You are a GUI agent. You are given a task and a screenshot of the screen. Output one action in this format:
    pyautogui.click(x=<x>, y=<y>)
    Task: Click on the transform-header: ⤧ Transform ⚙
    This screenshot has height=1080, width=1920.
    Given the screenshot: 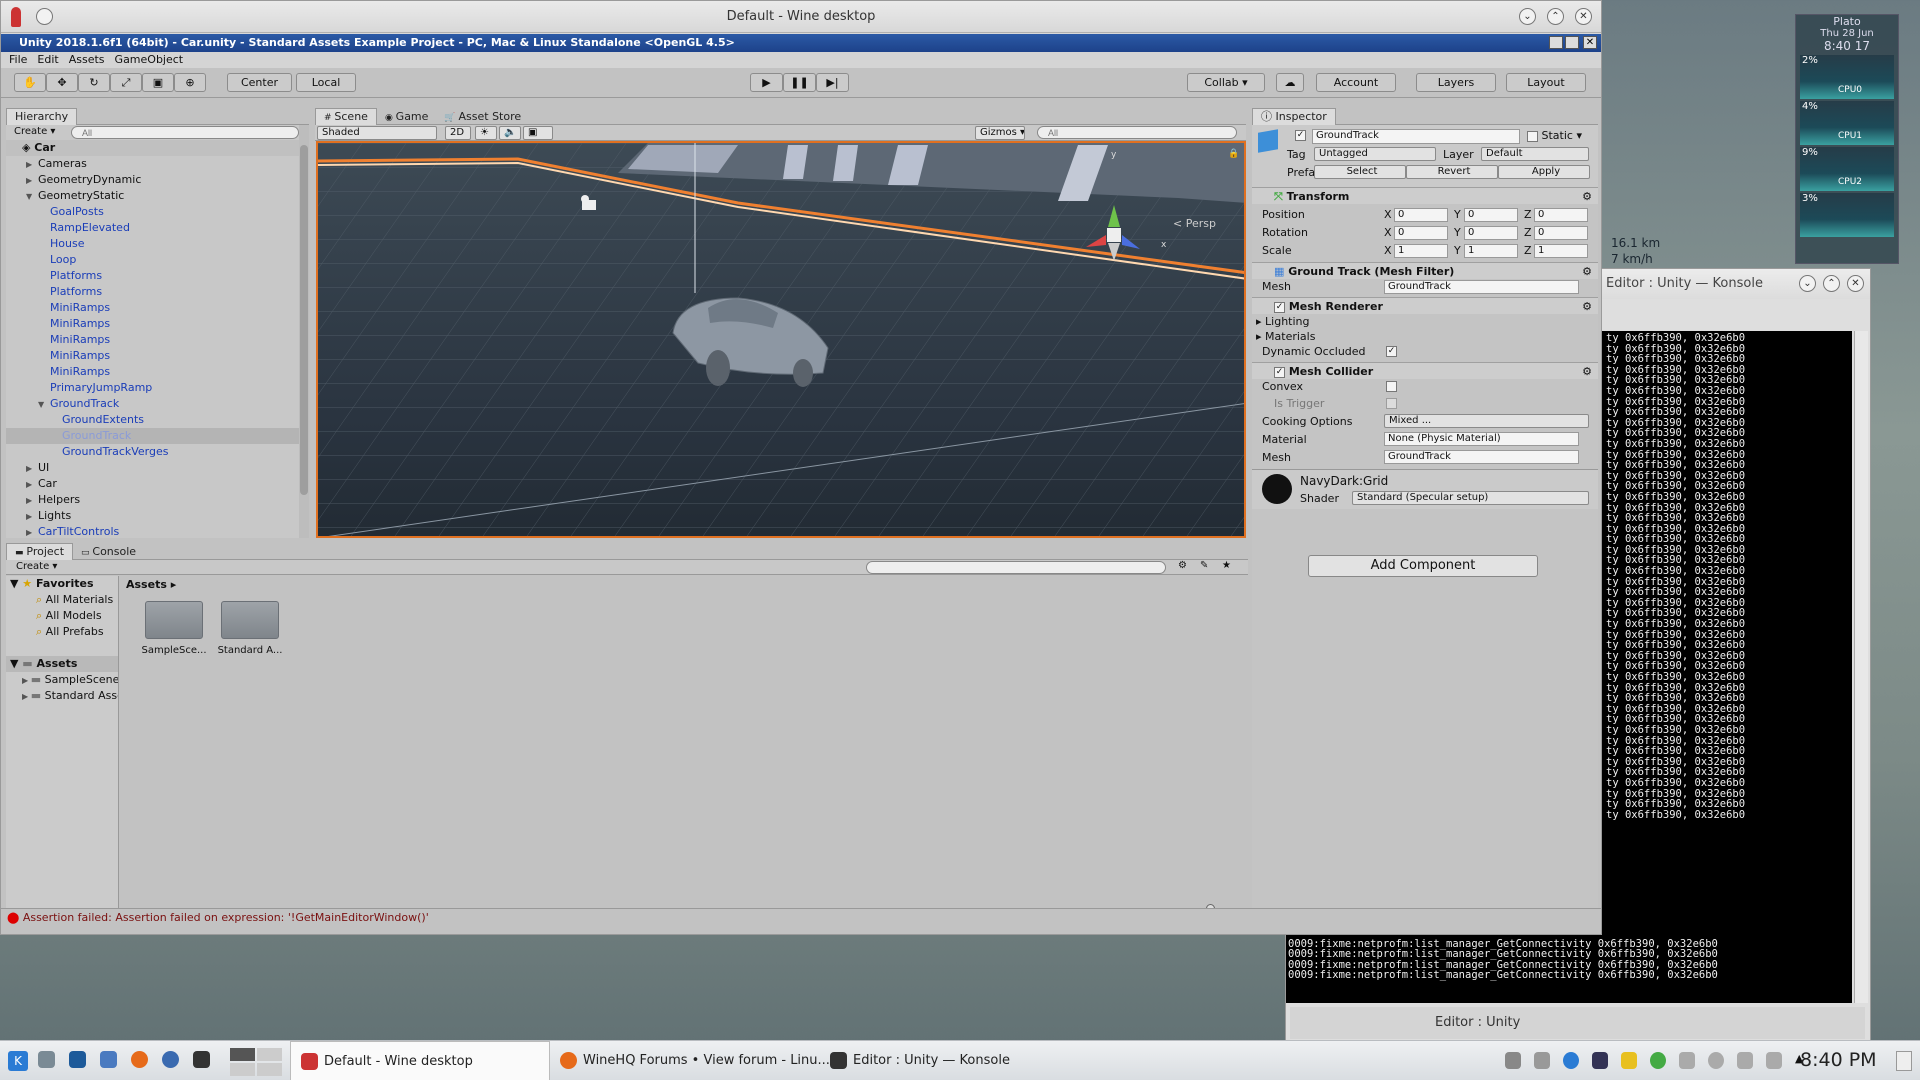 What is the action you would take?
    pyautogui.click(x=1425, y=195)
    